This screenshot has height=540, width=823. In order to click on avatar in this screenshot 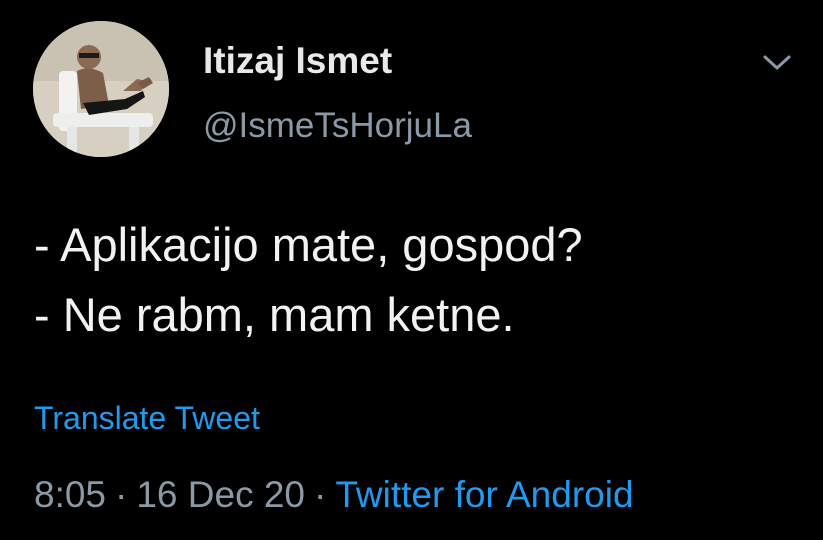, I will do `click(101, 89)`.